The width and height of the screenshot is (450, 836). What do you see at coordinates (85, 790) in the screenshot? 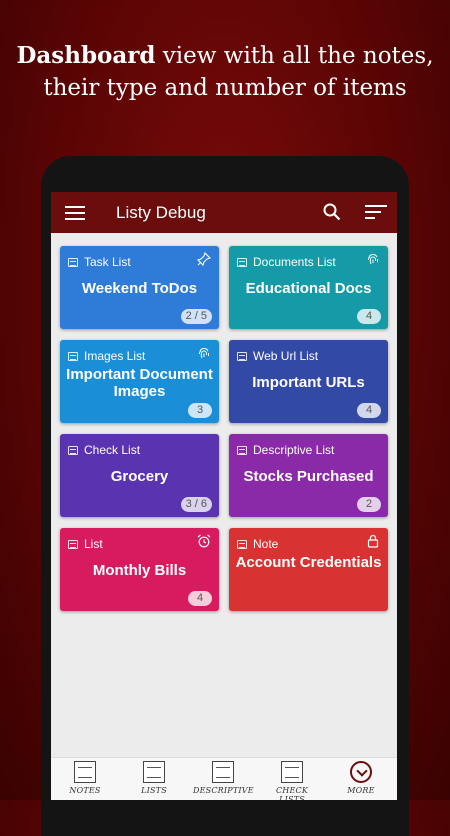
I see `nav-label: NOTES` at bounding box center [85, 790].